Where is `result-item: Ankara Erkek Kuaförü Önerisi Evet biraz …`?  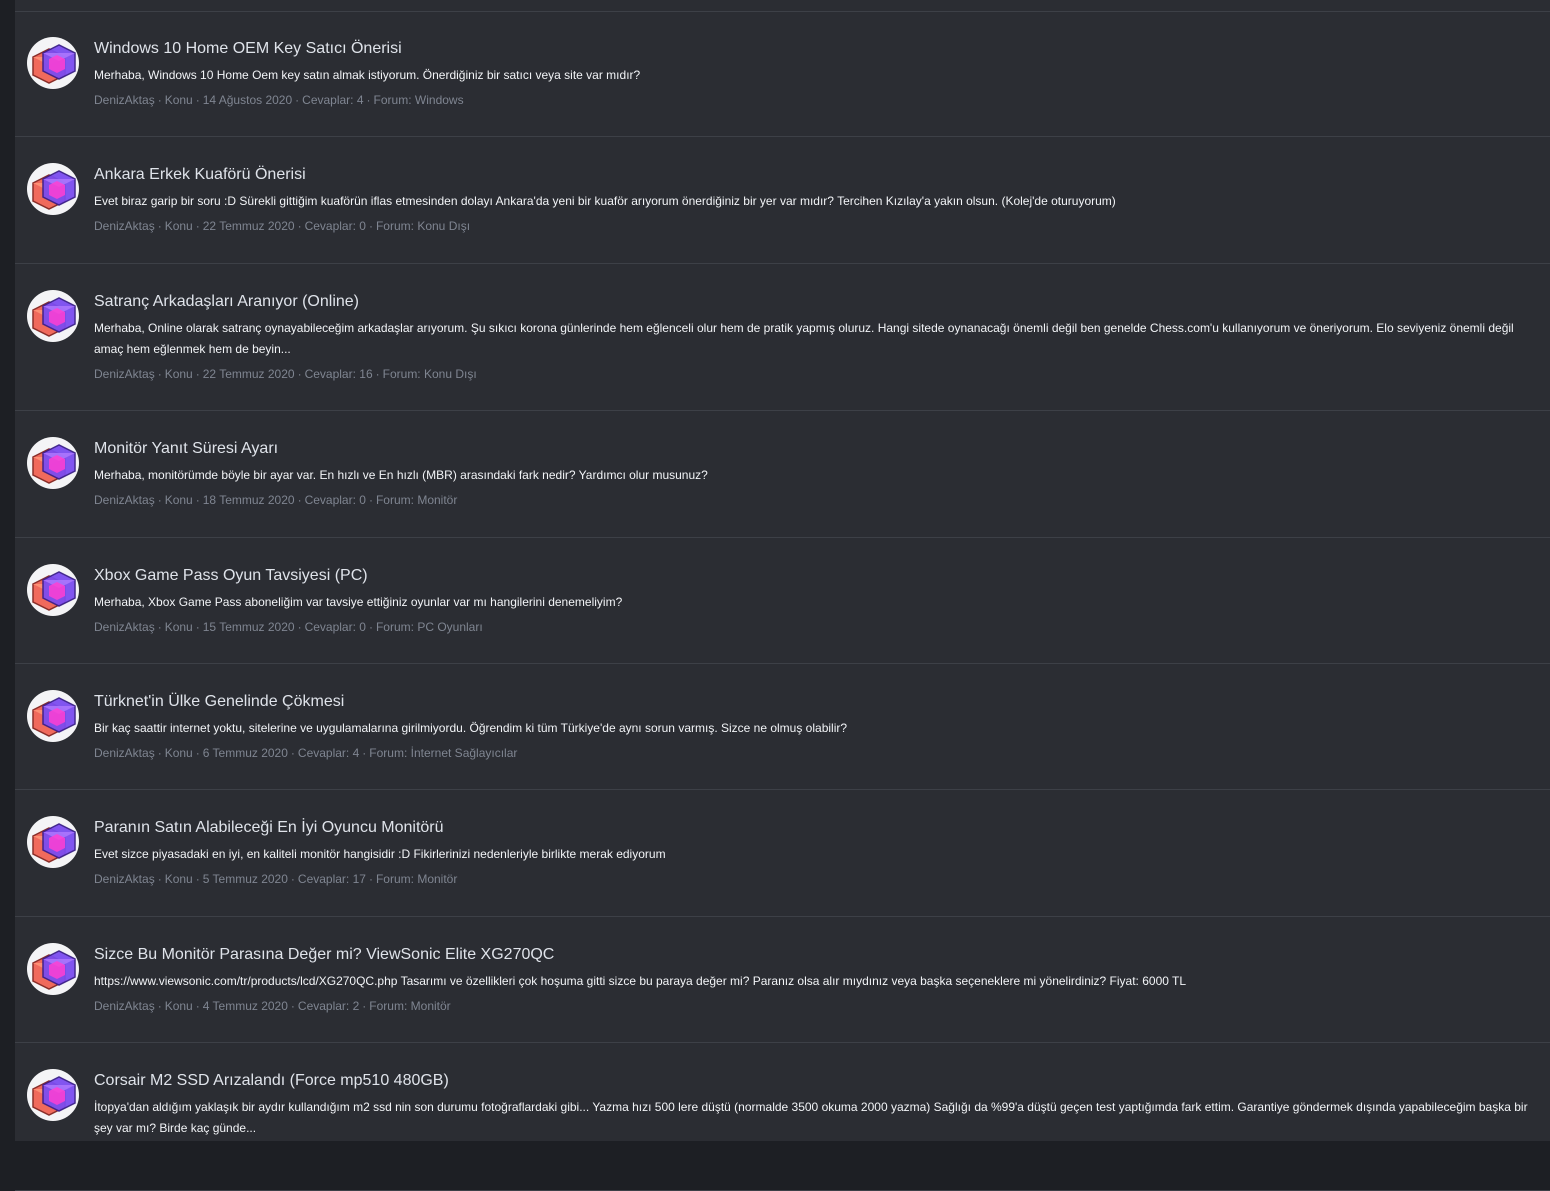 result-item: Ankara Erkek Kuaförü Önerisi Evet biraz … is located at coordinates (782, 200).